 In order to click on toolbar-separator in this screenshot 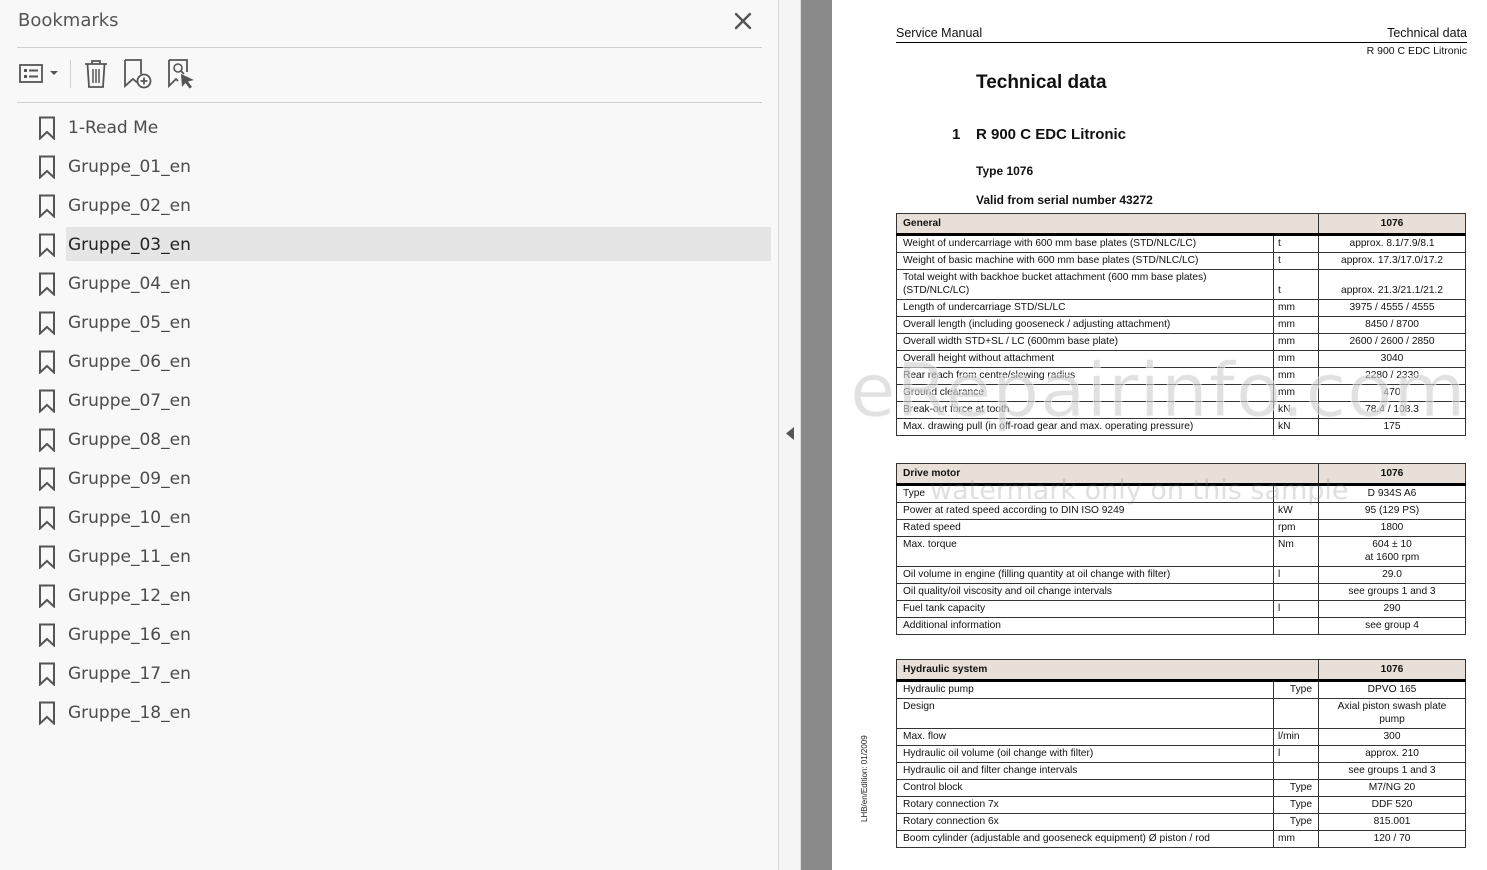, I will do `click(70, 74)`.